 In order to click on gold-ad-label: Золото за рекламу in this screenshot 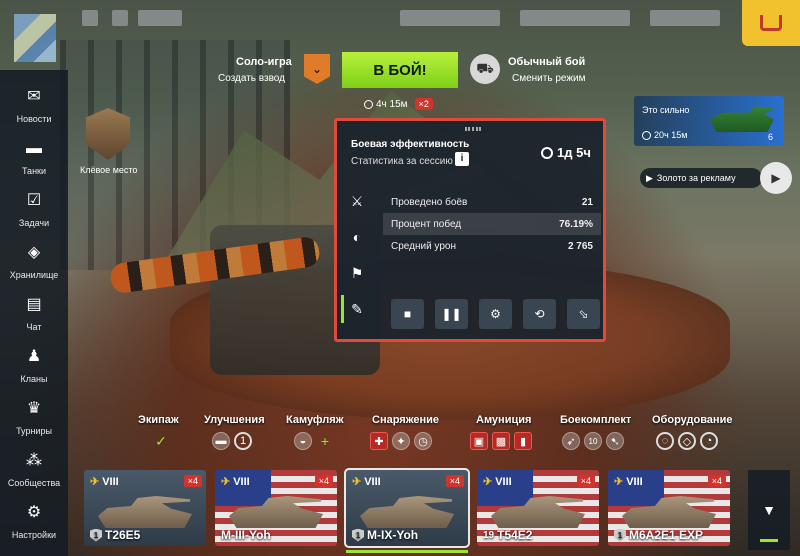, I will do `click(696, 178)`.